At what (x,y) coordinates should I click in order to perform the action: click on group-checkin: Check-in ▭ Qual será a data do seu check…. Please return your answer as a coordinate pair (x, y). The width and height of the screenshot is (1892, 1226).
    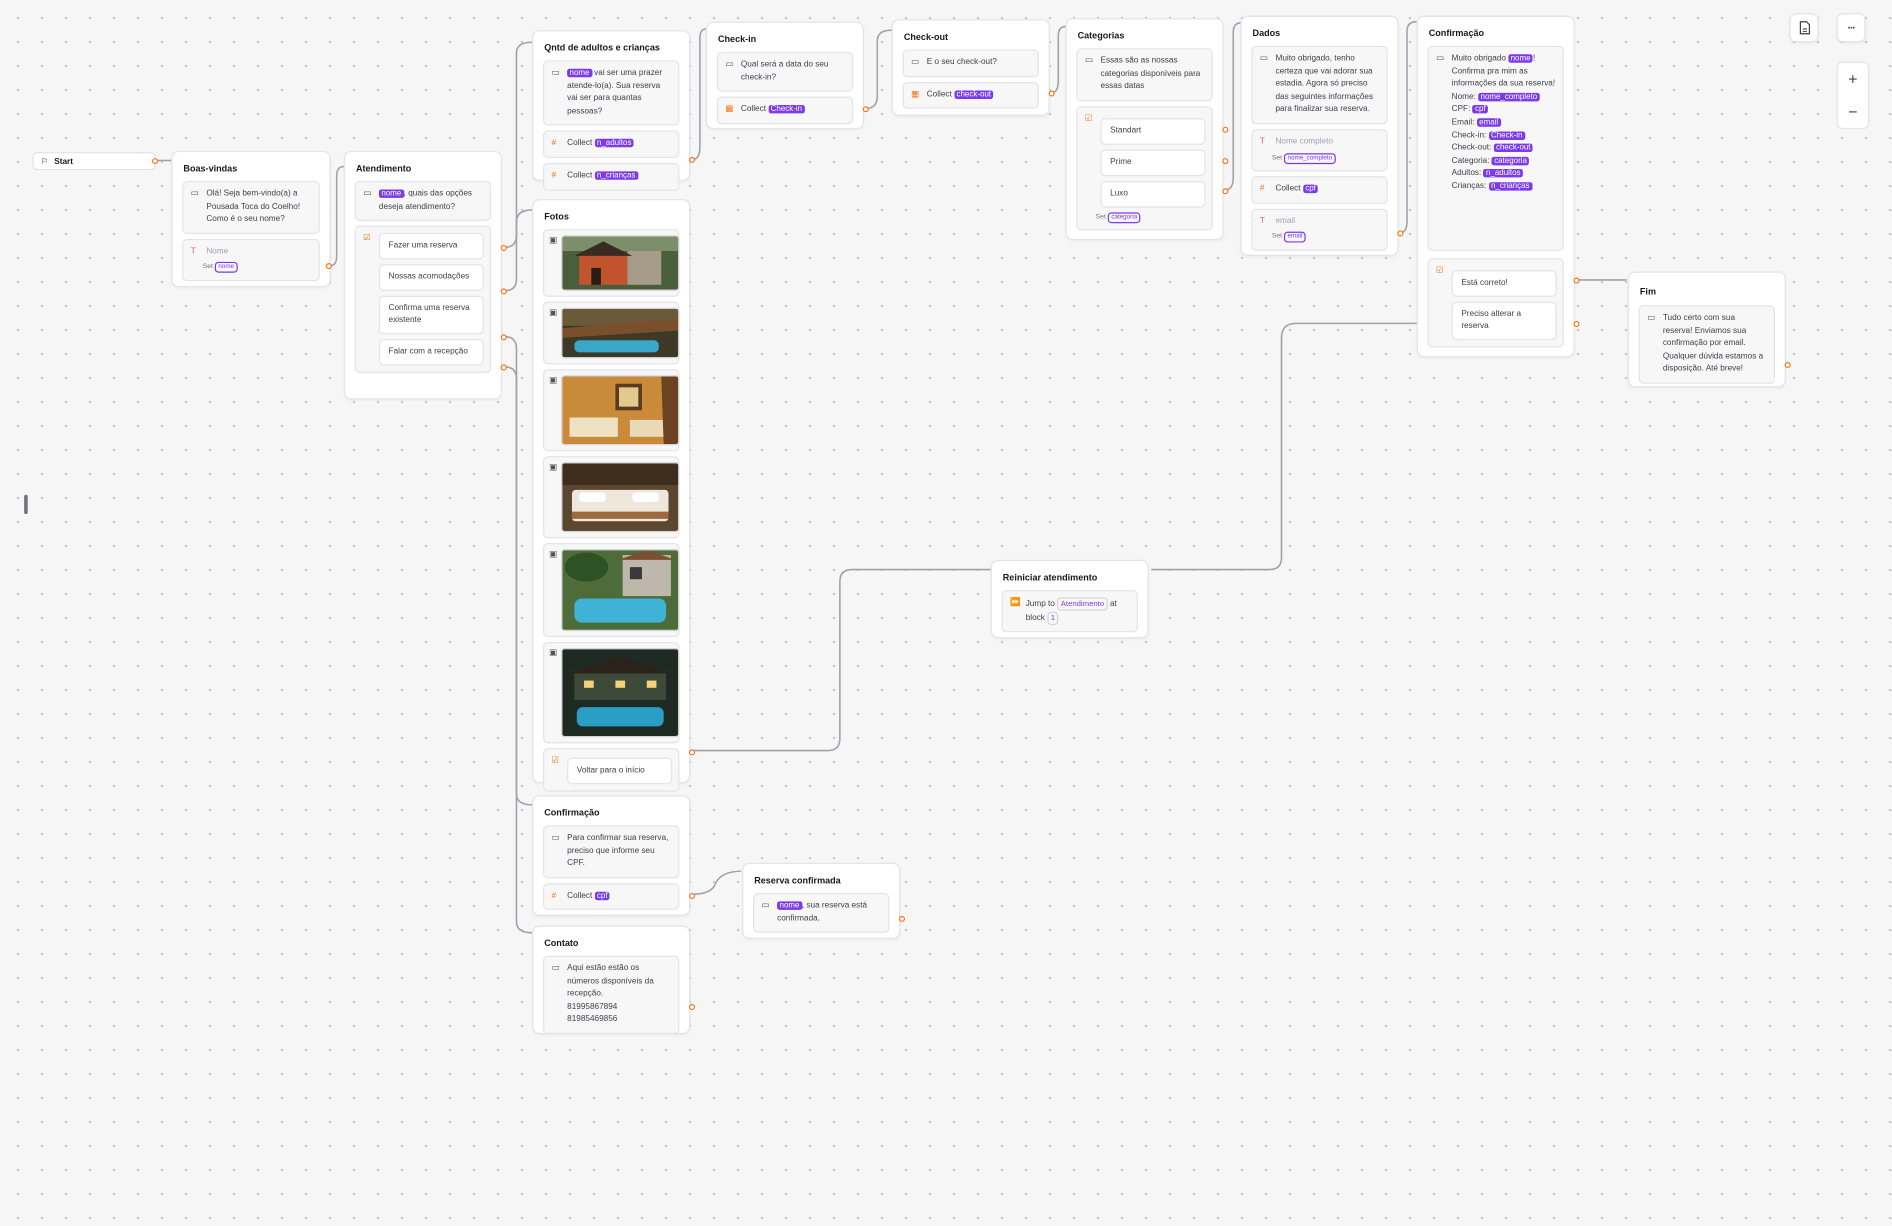
    Looking at the image, I should click on (787, 75).